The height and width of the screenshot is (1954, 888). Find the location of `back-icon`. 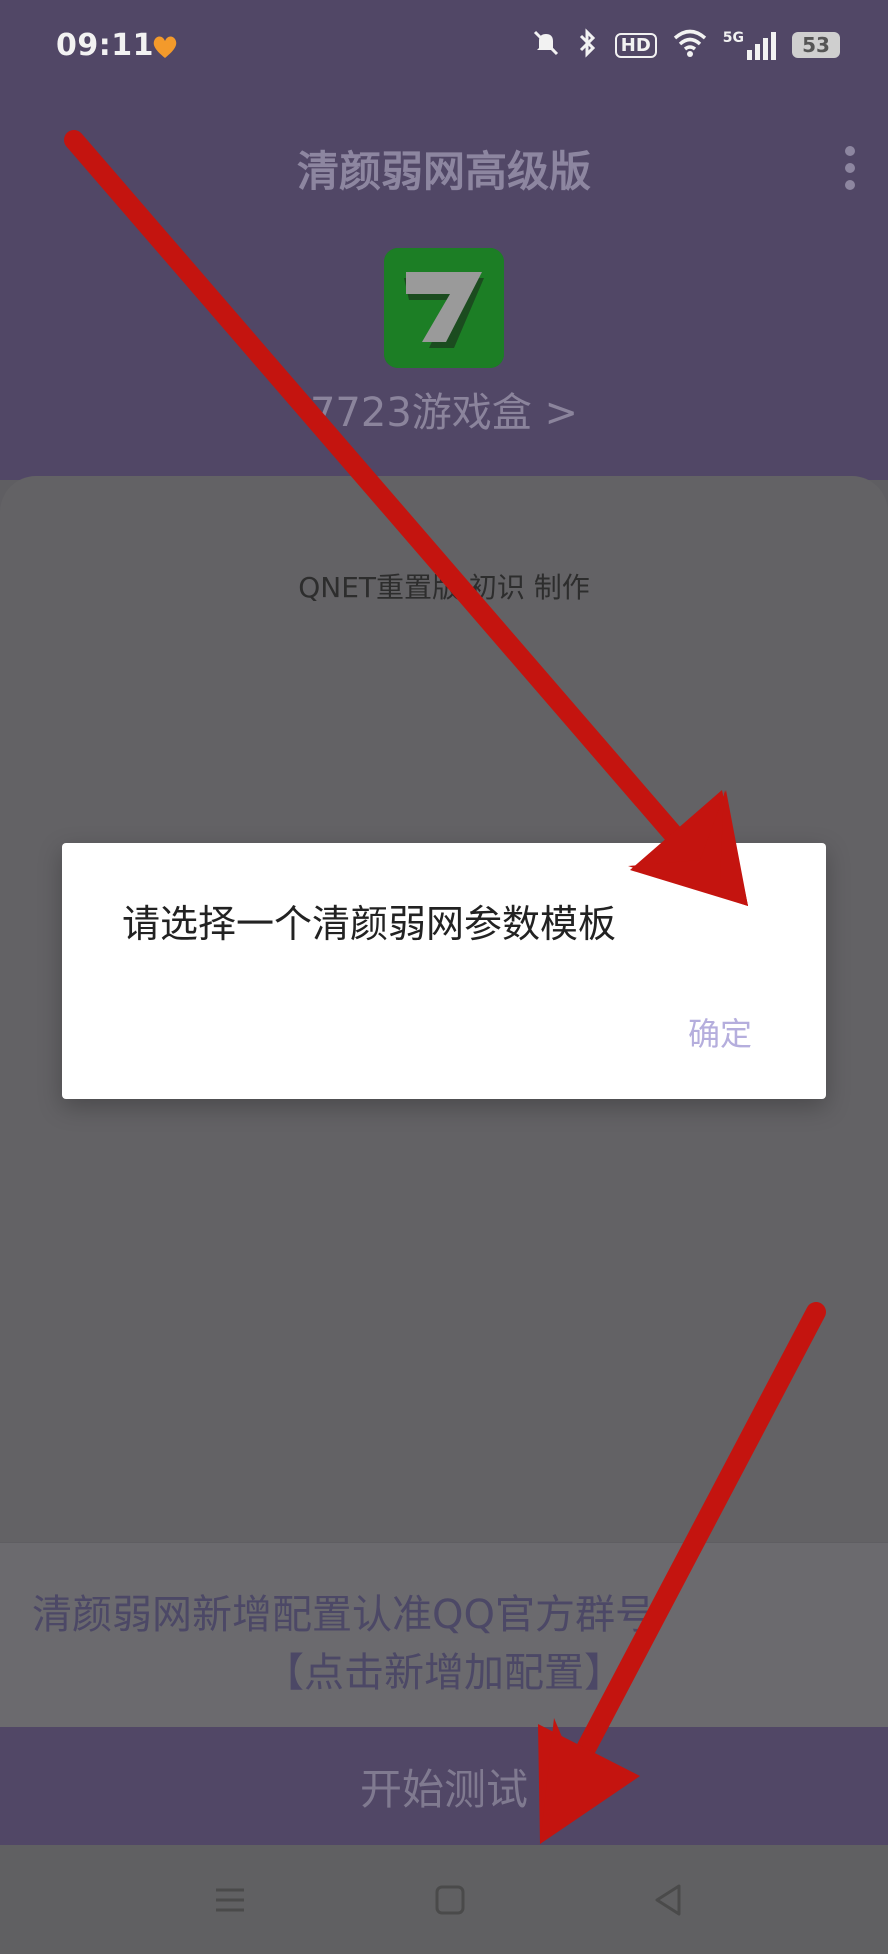

back-icon is located at coordinates (668, 1900).